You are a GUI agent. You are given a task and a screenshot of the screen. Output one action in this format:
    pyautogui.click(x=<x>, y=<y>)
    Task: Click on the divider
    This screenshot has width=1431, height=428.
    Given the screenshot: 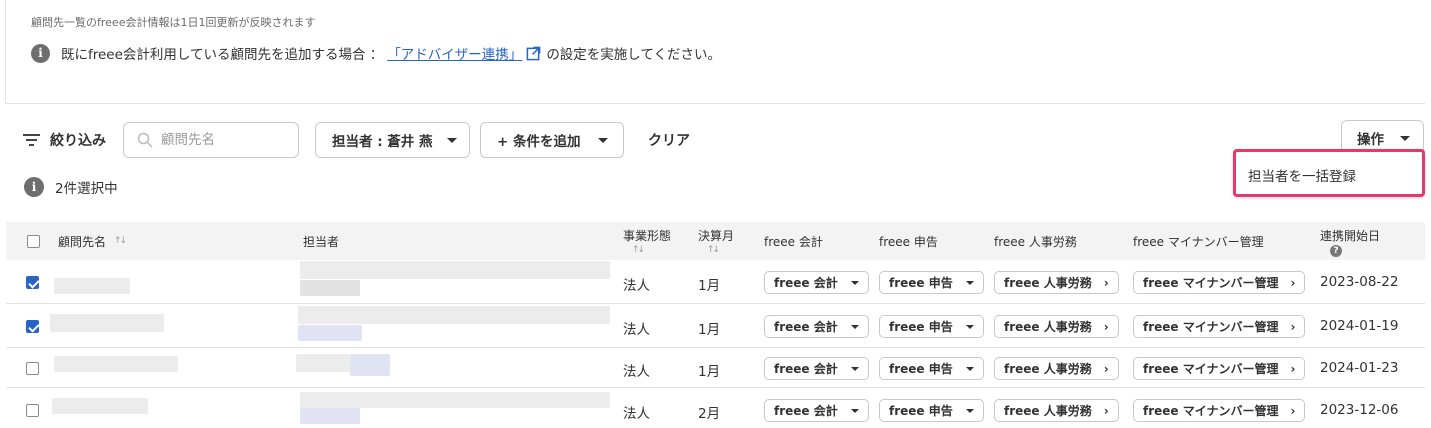 What is the action you would take?
    pyautogui.click(x=715, y=103)
    